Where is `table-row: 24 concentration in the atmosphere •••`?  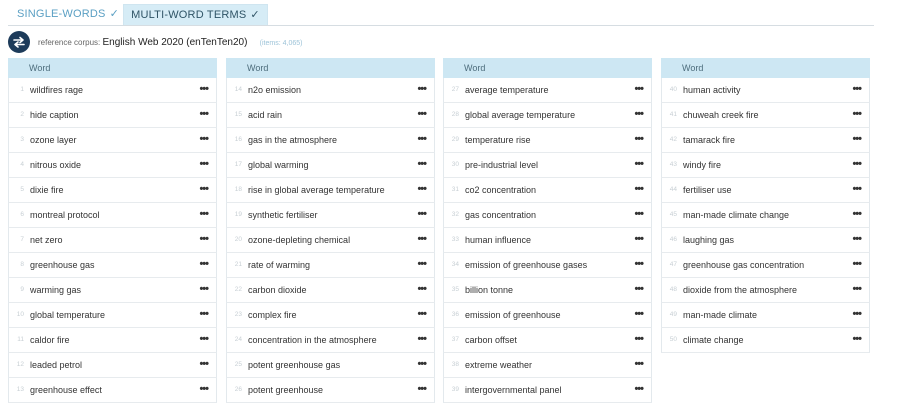
table-row: 24 concentration in the atmosphere ••• is located at coordinates (330, 340).